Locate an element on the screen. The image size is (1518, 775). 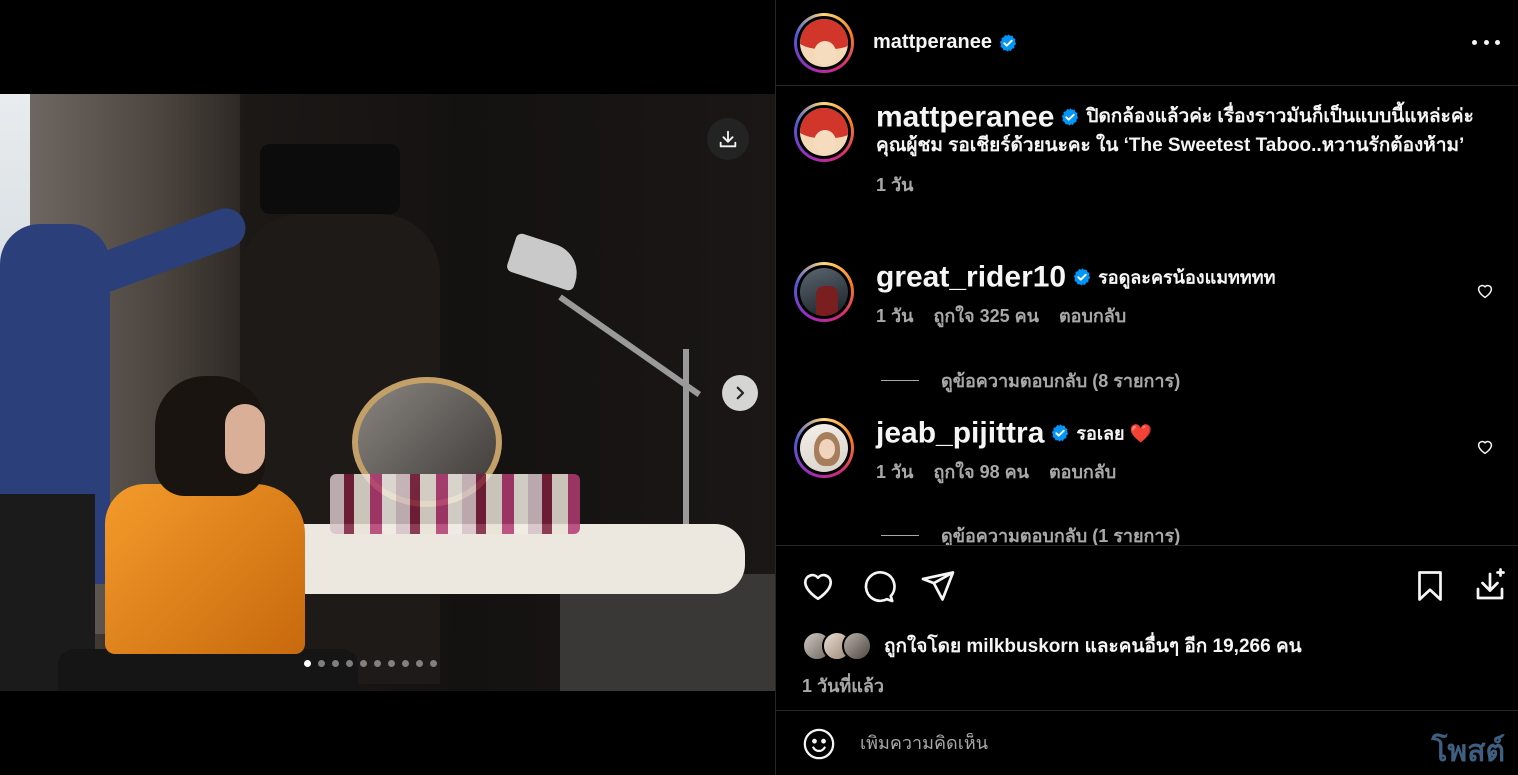
liked-by-count: อีก 19,266 คน is located at coordinates (1242, 646).